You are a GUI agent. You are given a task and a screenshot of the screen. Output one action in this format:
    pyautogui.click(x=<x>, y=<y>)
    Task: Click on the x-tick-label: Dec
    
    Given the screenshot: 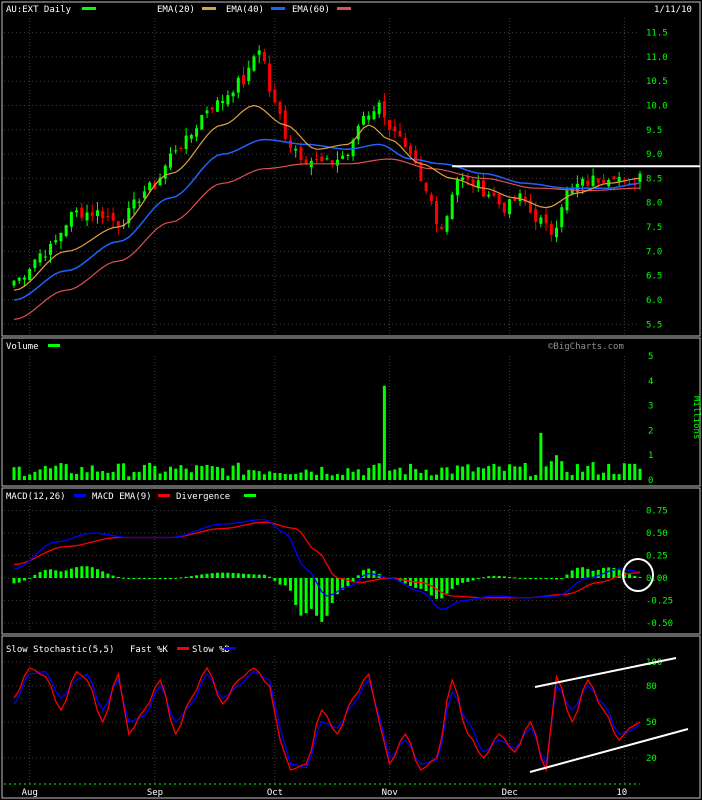 What is the action you would take?
    pyautogui.click(x=510, y=793)
    